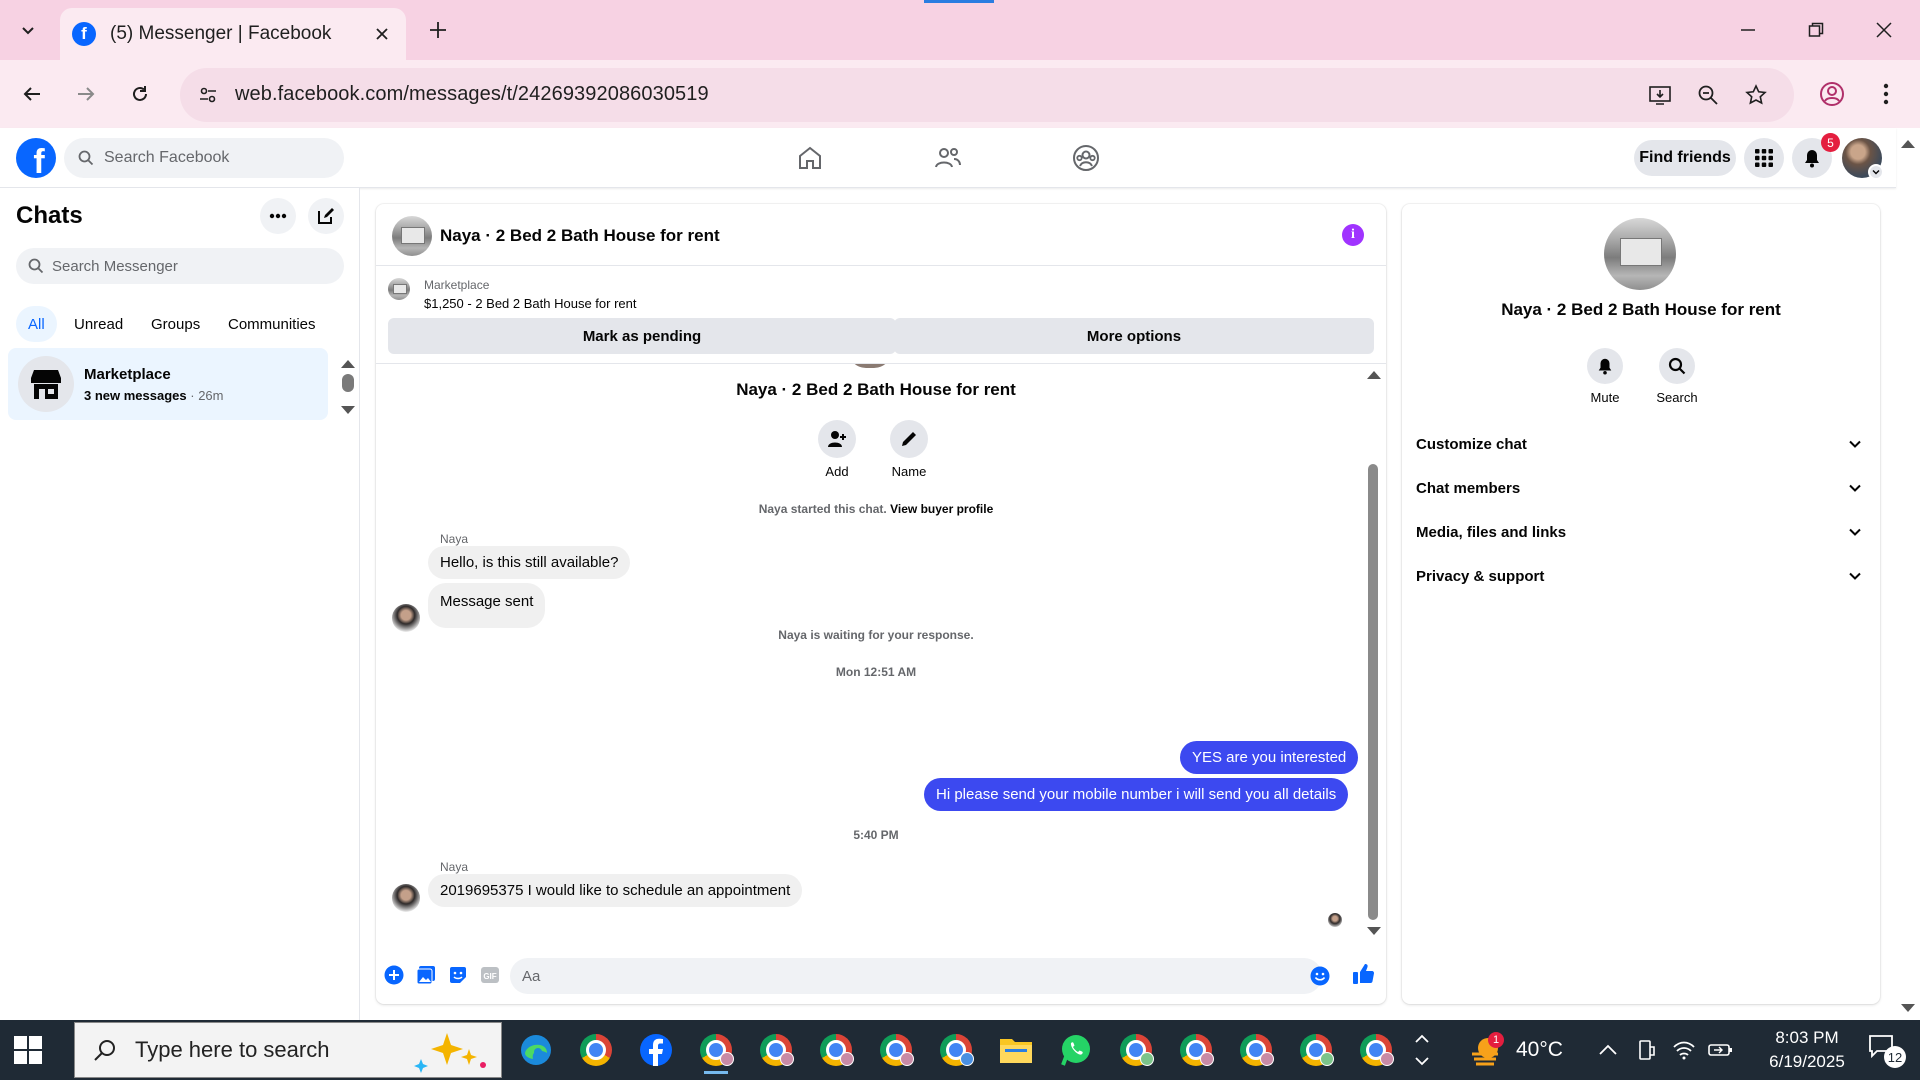  Describe the element at coordinates (412, 236) in the screenshot. I see `listing-thumbnail` at that location.